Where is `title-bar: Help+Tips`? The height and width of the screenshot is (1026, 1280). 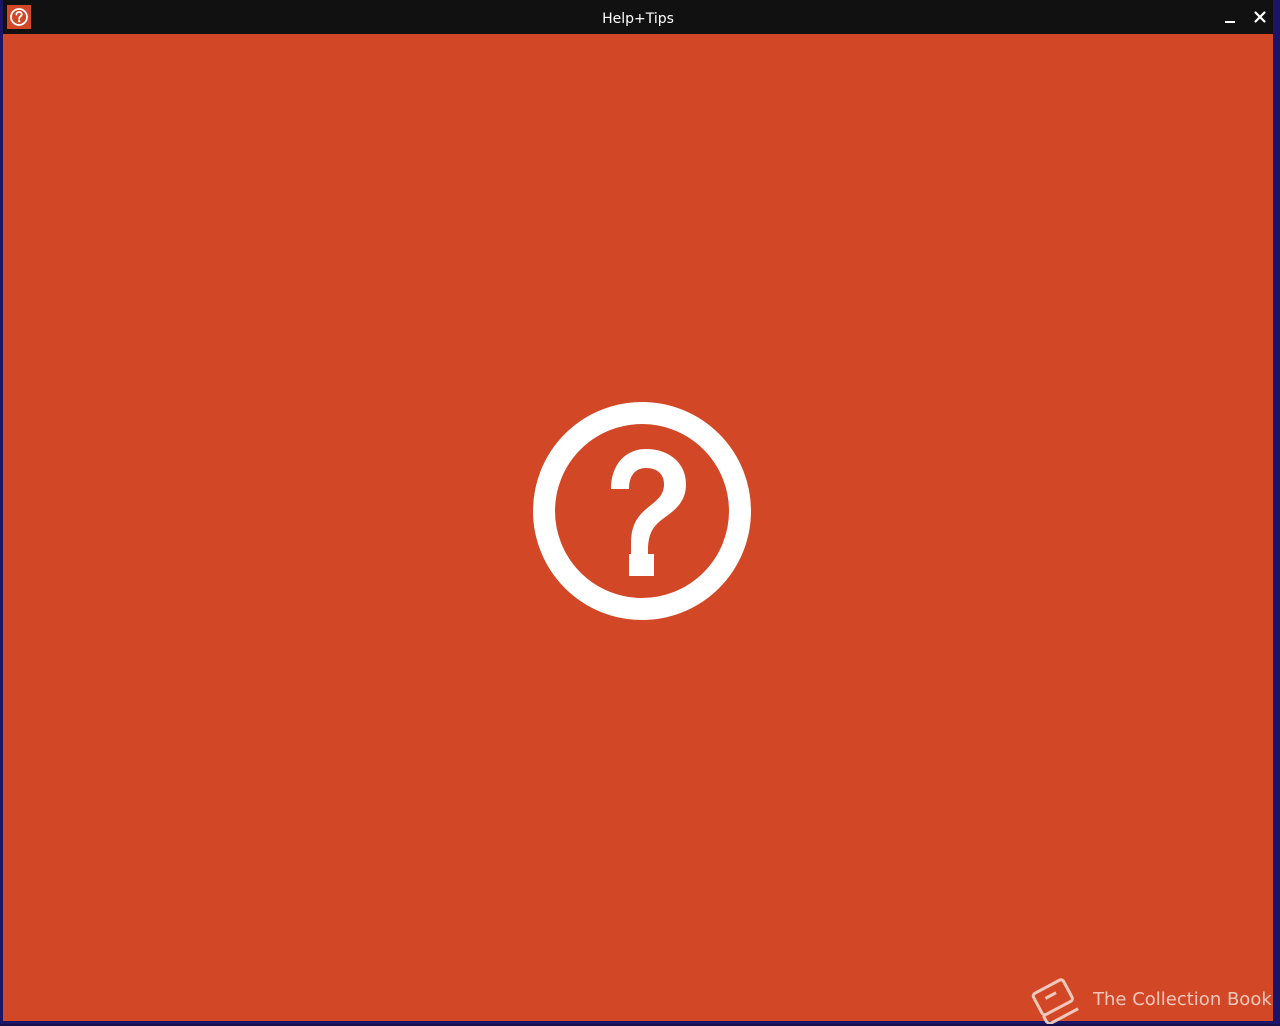 title-bar: Help+Tips is located at coordinates (638, 17).